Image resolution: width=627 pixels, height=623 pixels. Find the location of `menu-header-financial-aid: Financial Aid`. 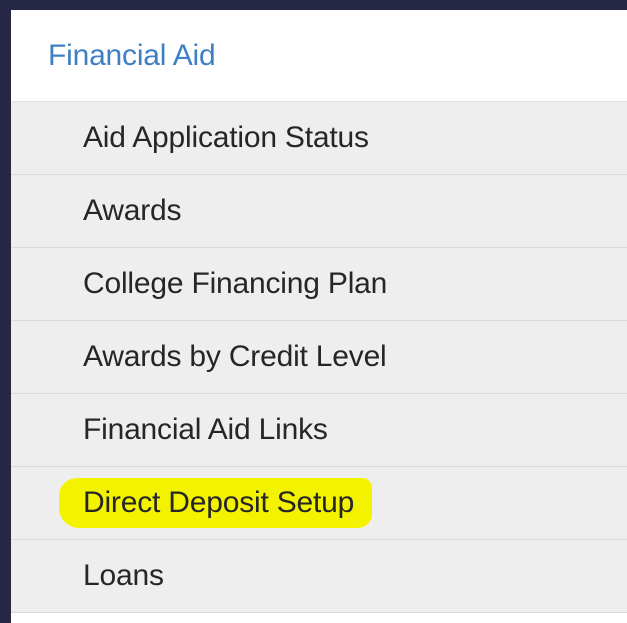

menu-header-financial-aid: Financial Aid is located at coordinates (319, 56).